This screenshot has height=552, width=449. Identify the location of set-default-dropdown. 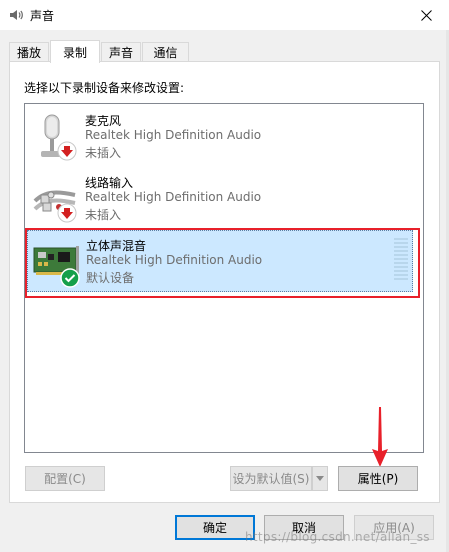
(320, 478).